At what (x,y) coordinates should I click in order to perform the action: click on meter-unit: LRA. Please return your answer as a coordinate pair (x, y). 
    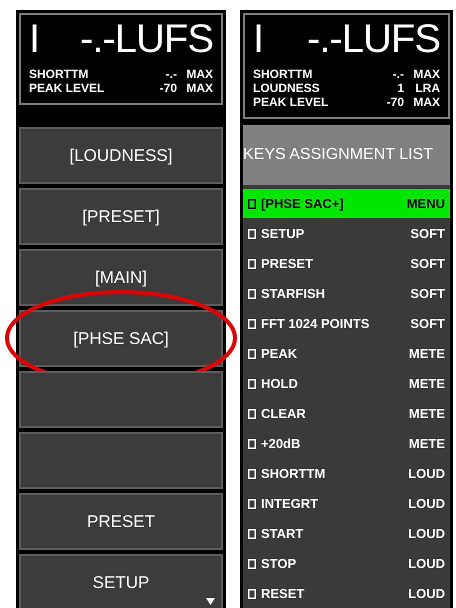
    Looking at the image, I should click on (427, 88).